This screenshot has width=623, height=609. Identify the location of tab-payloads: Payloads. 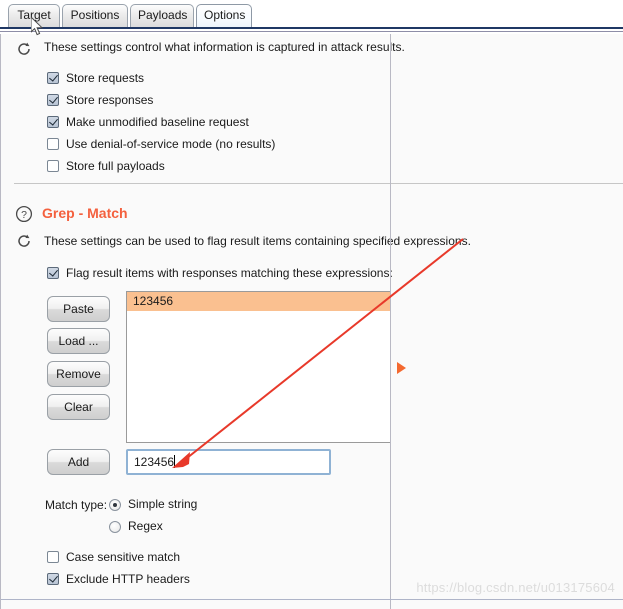
(162, 15).